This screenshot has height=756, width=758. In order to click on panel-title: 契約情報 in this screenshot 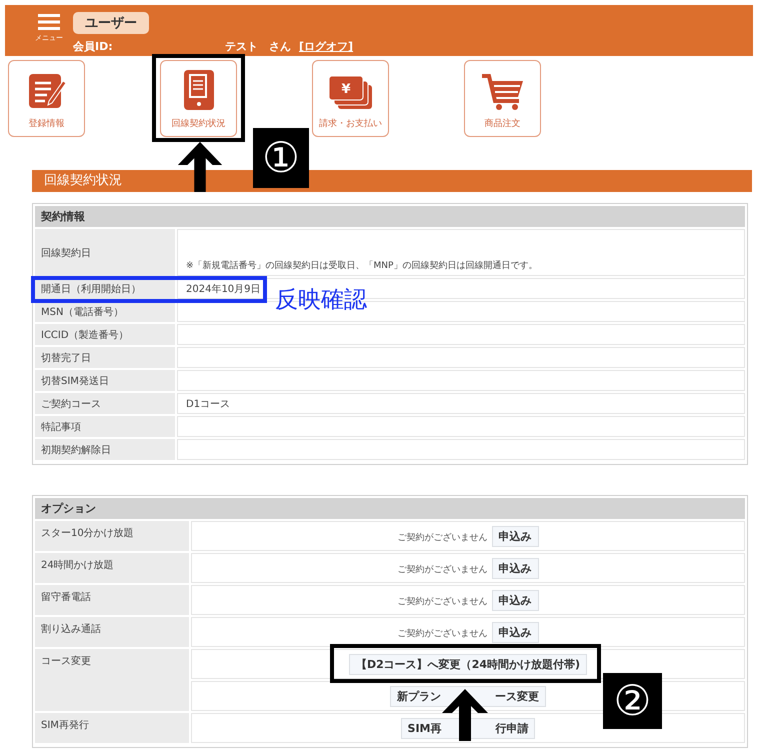, I will do `click(390, 216)`.